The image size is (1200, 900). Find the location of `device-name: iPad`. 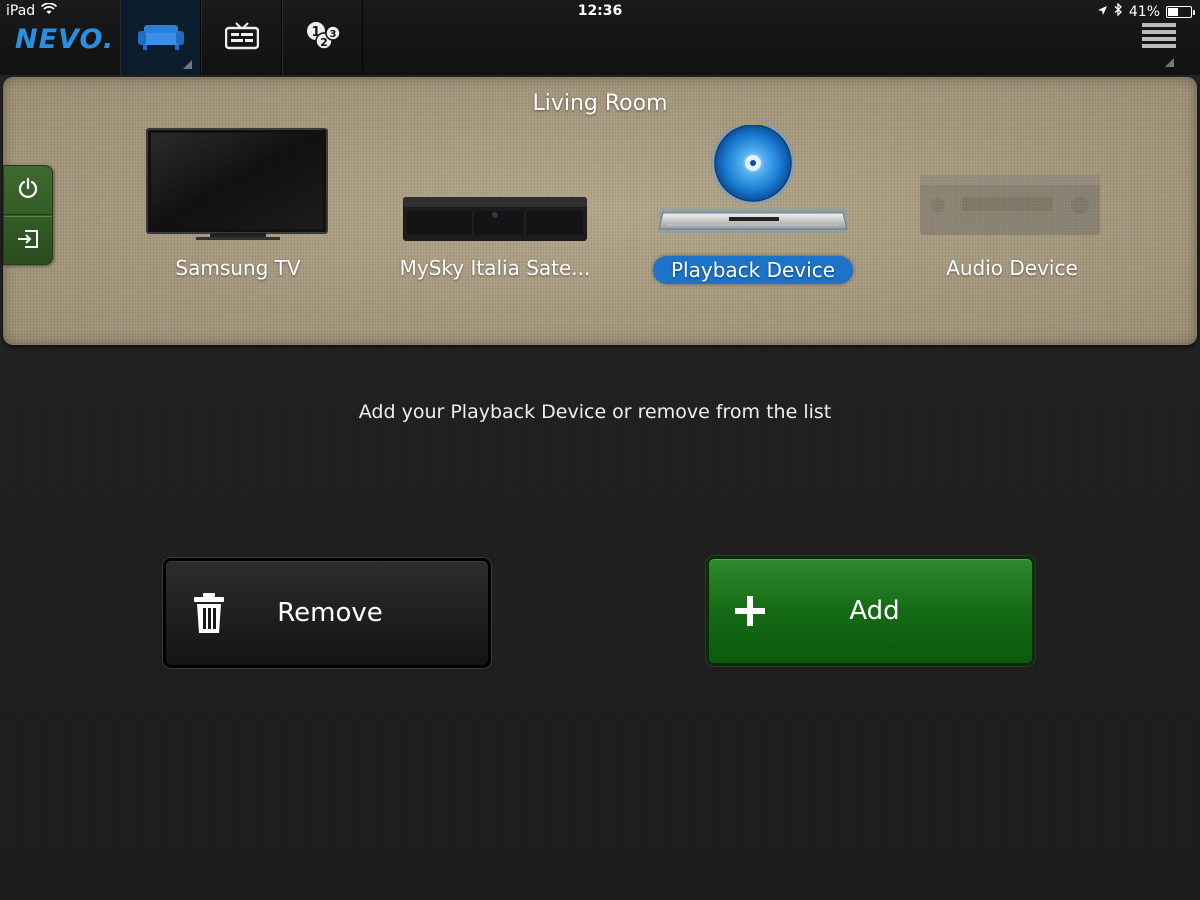

device-name: iPad is located at coordinates (21, 11).